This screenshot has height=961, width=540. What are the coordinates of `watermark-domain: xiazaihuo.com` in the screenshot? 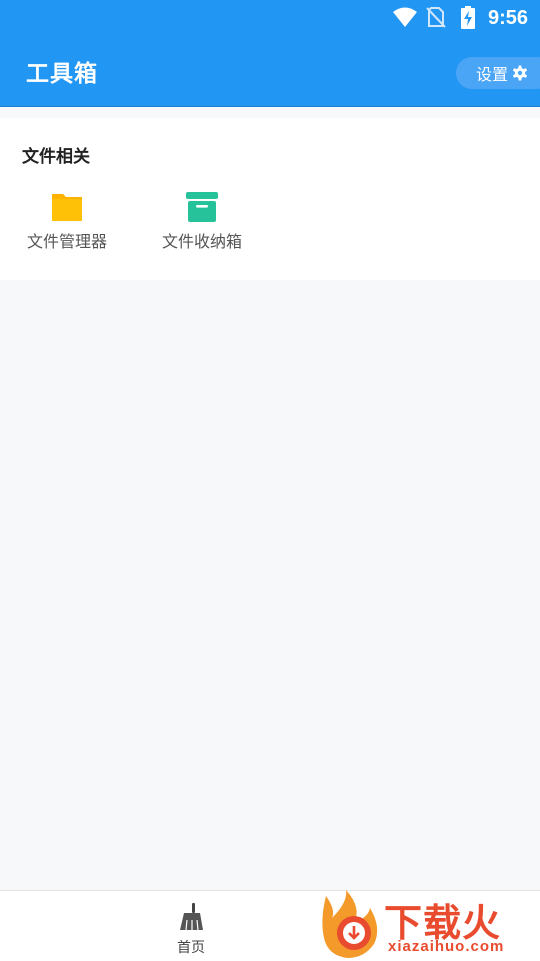 It's located at (446, 946).